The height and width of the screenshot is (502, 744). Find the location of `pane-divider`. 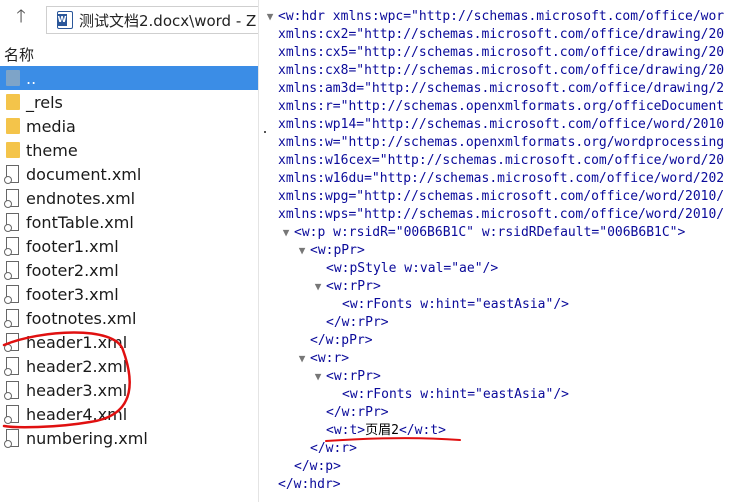

pane-divider is located at coordinates (258, 251).